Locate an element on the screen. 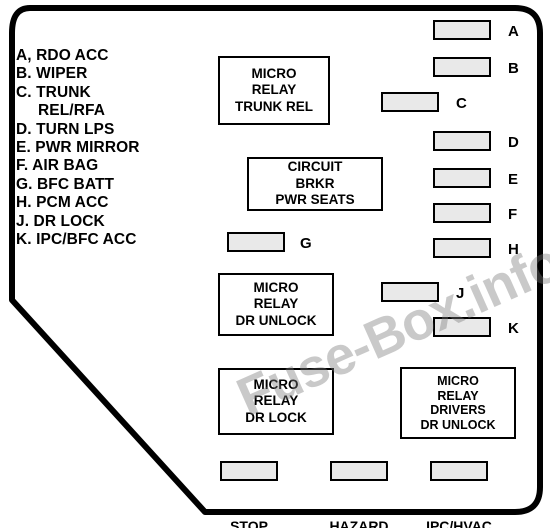 The image size is (550, 528). fuse-letter-d: D is located at coordinates (513, 142).